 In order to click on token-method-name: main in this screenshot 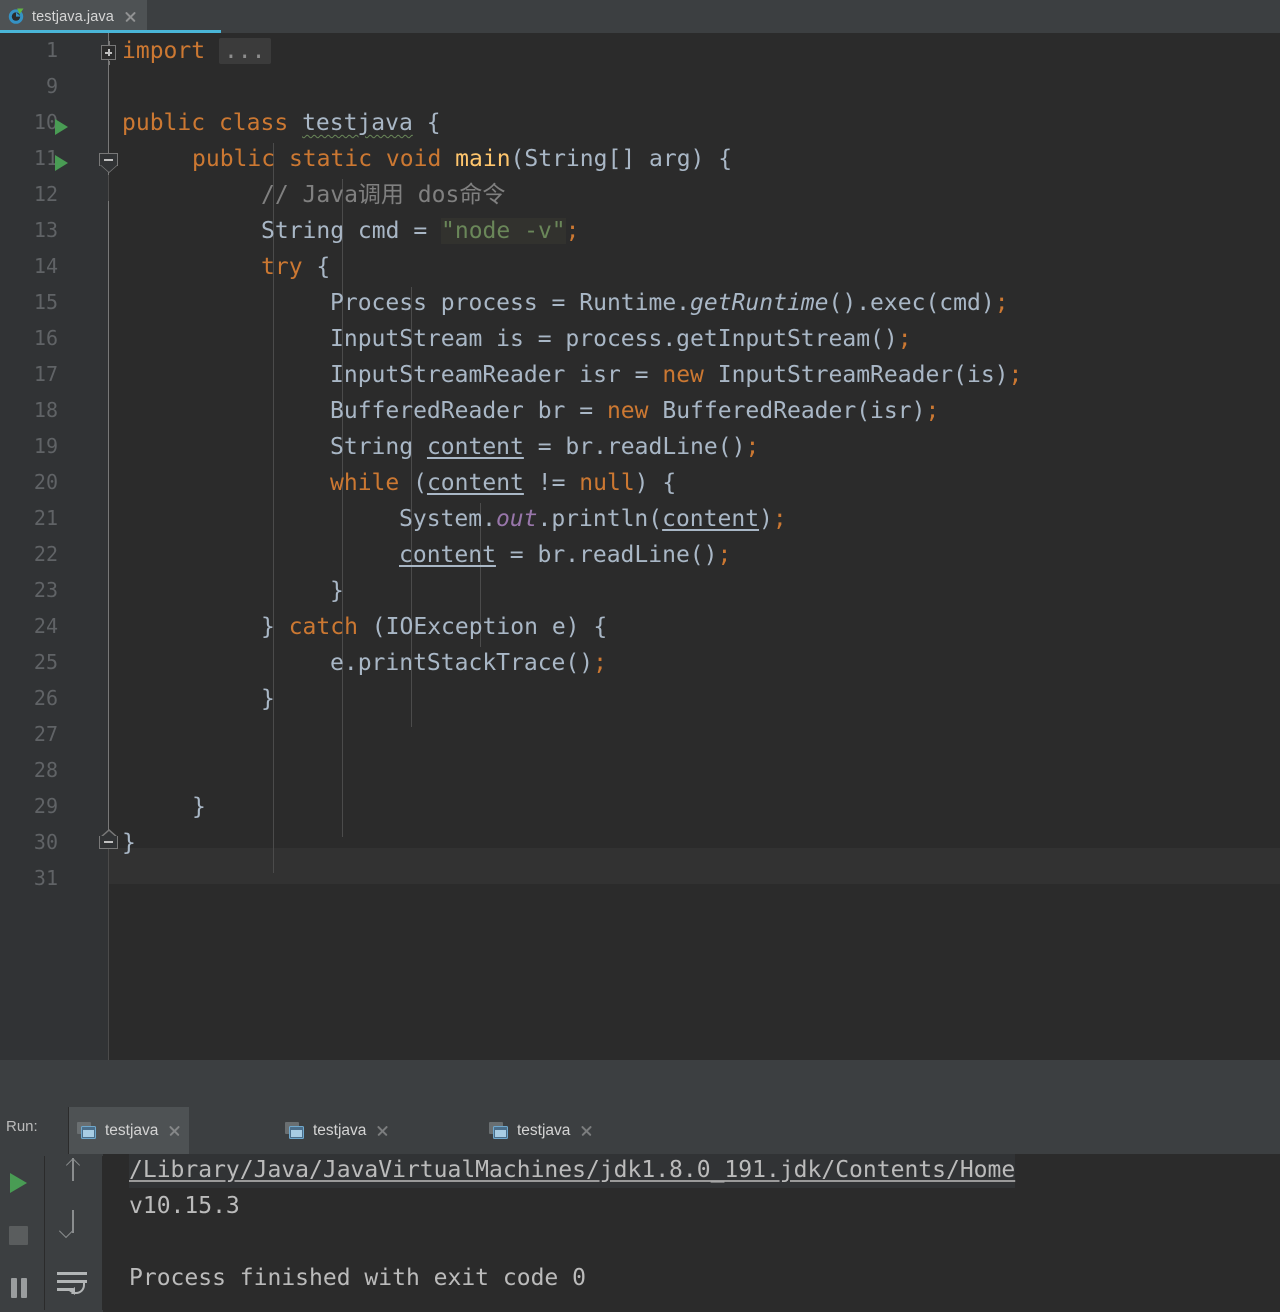, I will do `click(483, 159)`.